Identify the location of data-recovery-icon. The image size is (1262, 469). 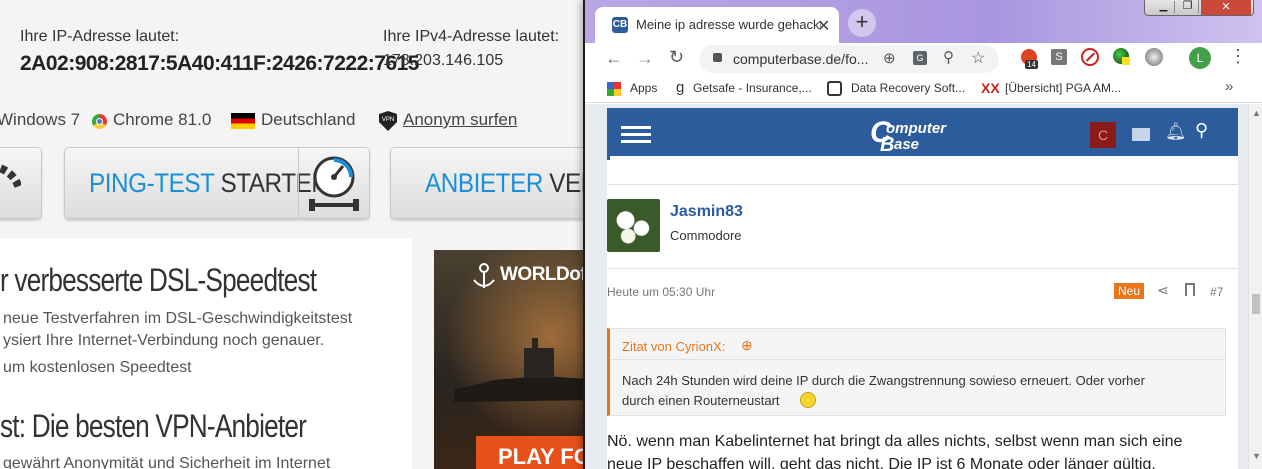
(834, 88).